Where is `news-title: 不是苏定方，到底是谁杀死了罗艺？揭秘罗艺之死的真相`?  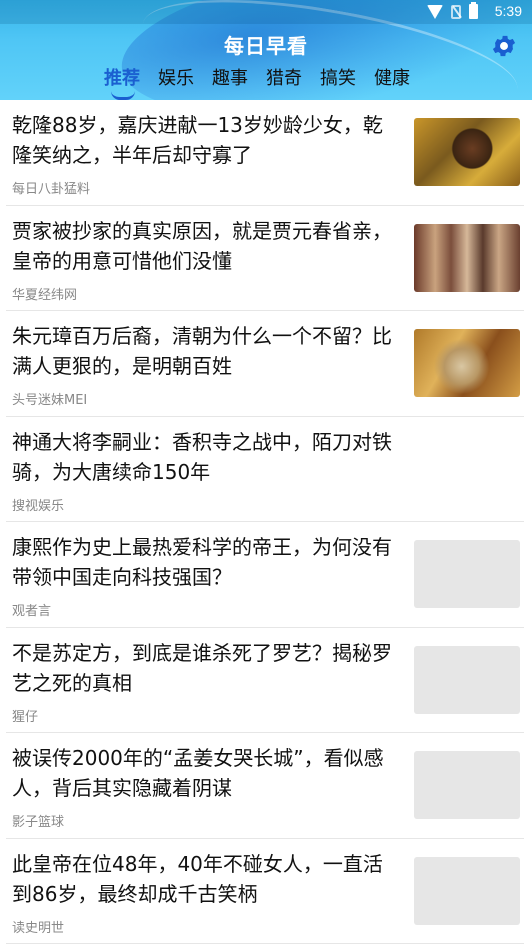
news-title: 不是苏定方，到底是谁杀死了罗艺？揭秘罗艺之死的真相 is located at coordinates (202, 667).